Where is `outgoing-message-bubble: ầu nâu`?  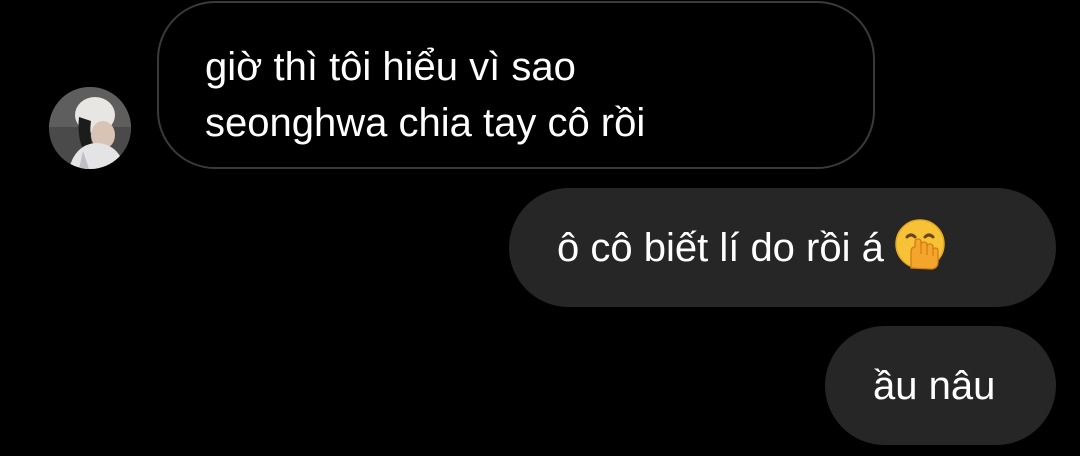 outgoing-message-bubble: ầu nâu is located at coordinates (940, 385).